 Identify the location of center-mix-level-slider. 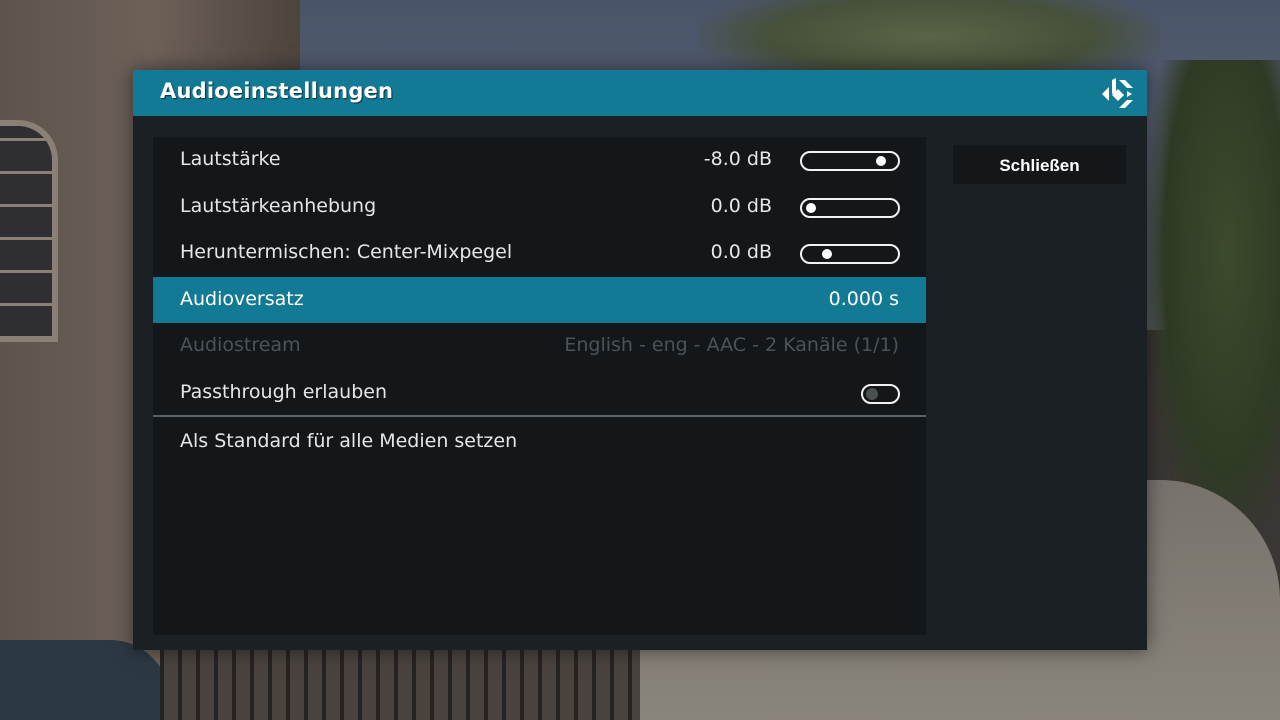
(850, 254).